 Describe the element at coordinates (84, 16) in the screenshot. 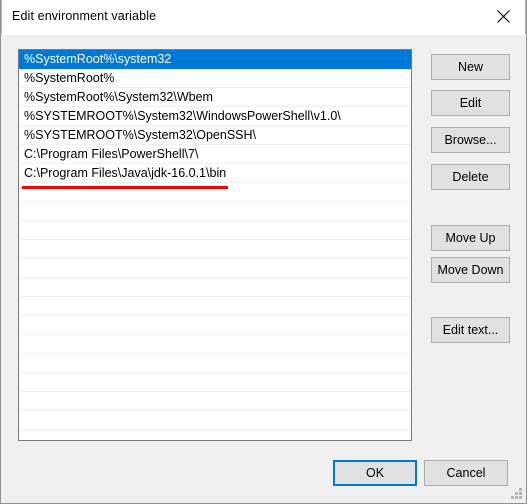

I see `window-title: Edit environment variable` at that location.